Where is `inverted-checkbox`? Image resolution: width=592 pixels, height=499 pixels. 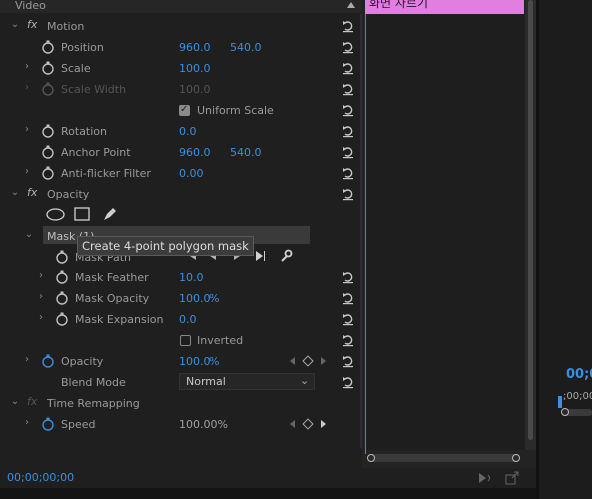 inverted-checkbox is located at coordinates (185, 340).